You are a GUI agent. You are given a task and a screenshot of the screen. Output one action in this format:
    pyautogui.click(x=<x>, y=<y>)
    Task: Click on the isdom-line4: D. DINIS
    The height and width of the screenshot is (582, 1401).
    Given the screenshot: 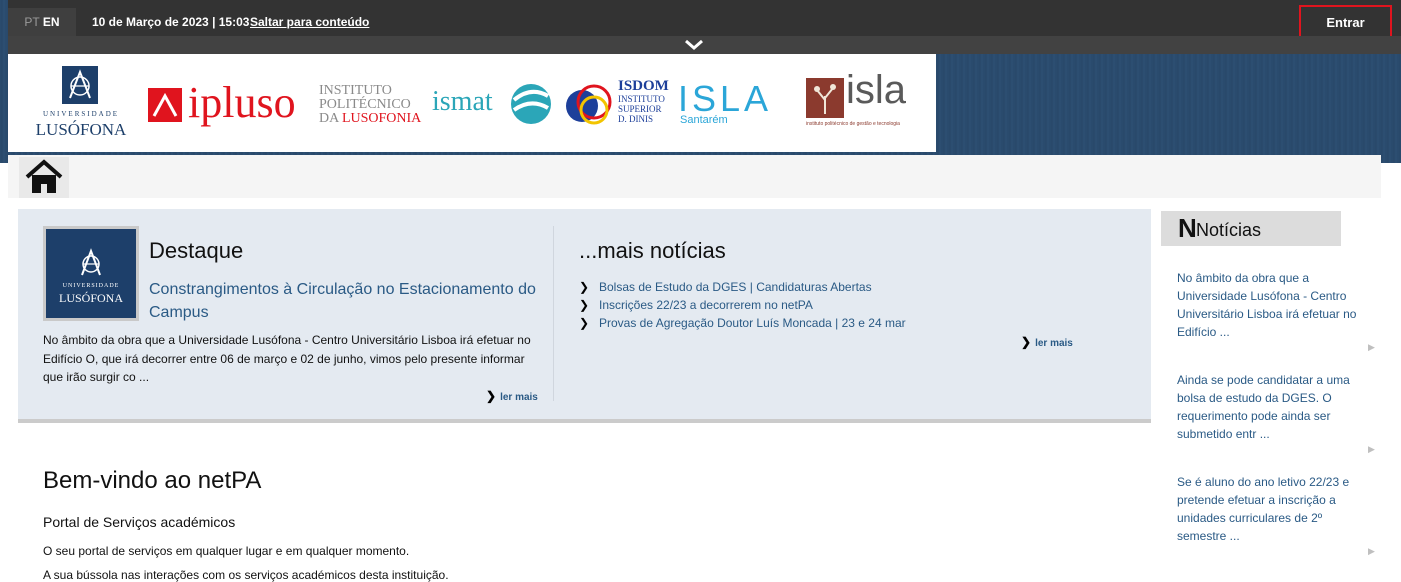 What is the action you would take?
    pyautogui.click(x=635, y=119)
    